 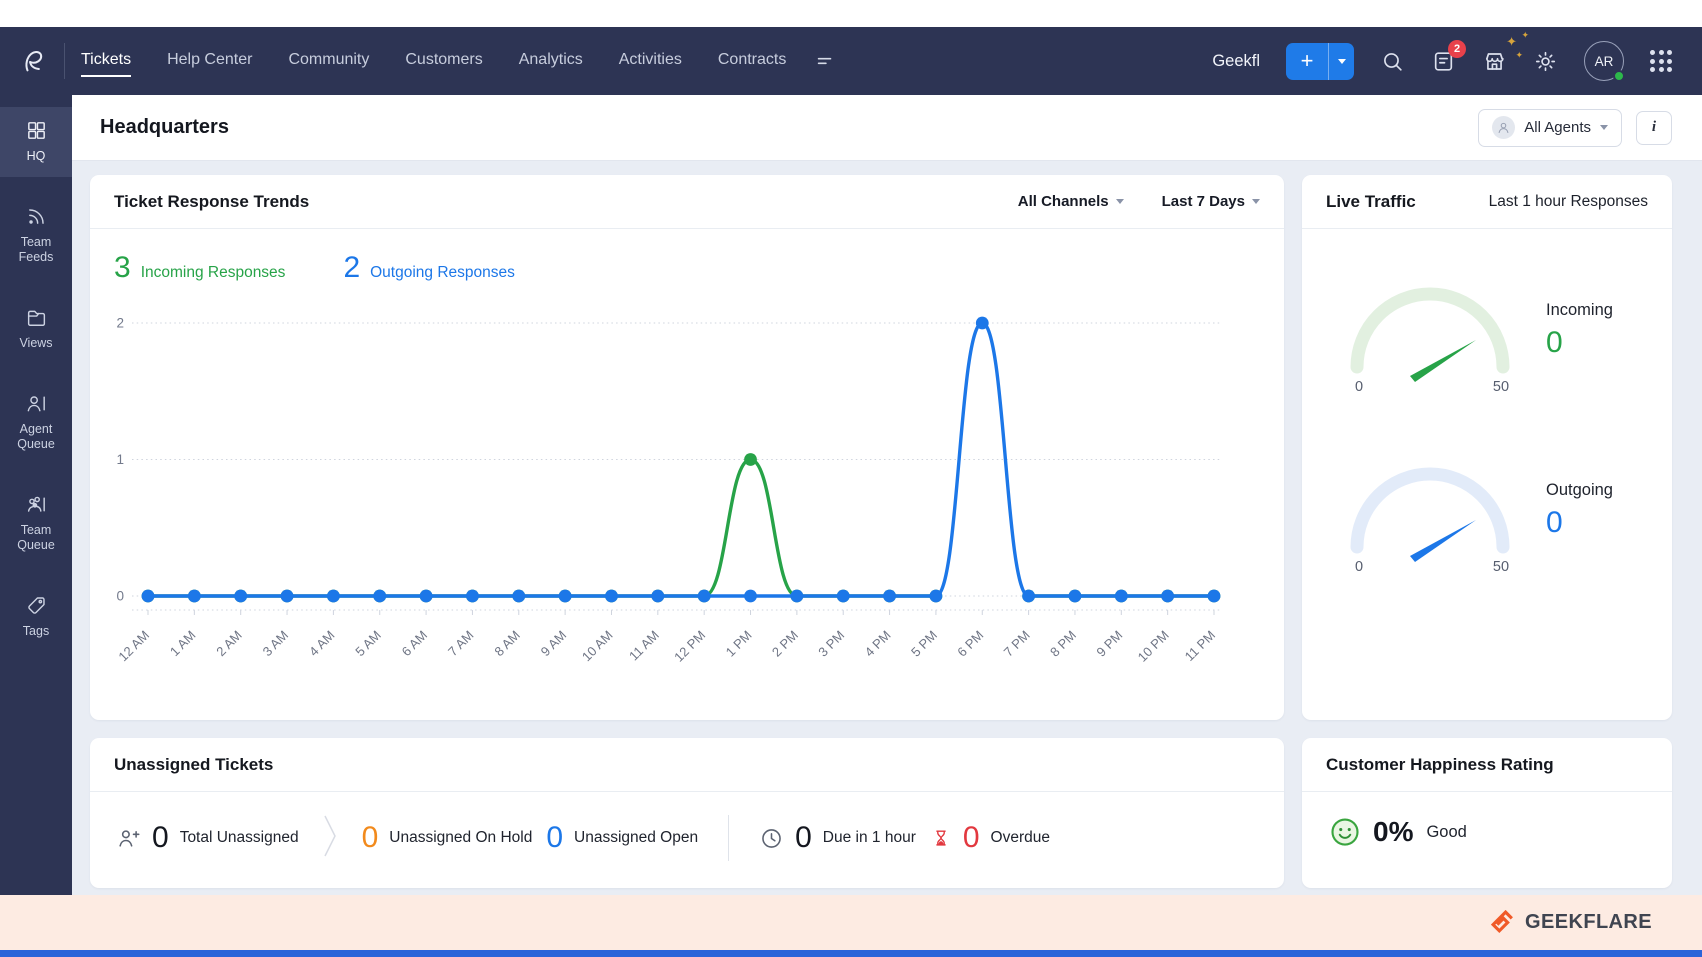 What do you see at coordinates (328, 64) in the screenshot?
I see `nav-item-community: Community` at bounding box center [328, 64].